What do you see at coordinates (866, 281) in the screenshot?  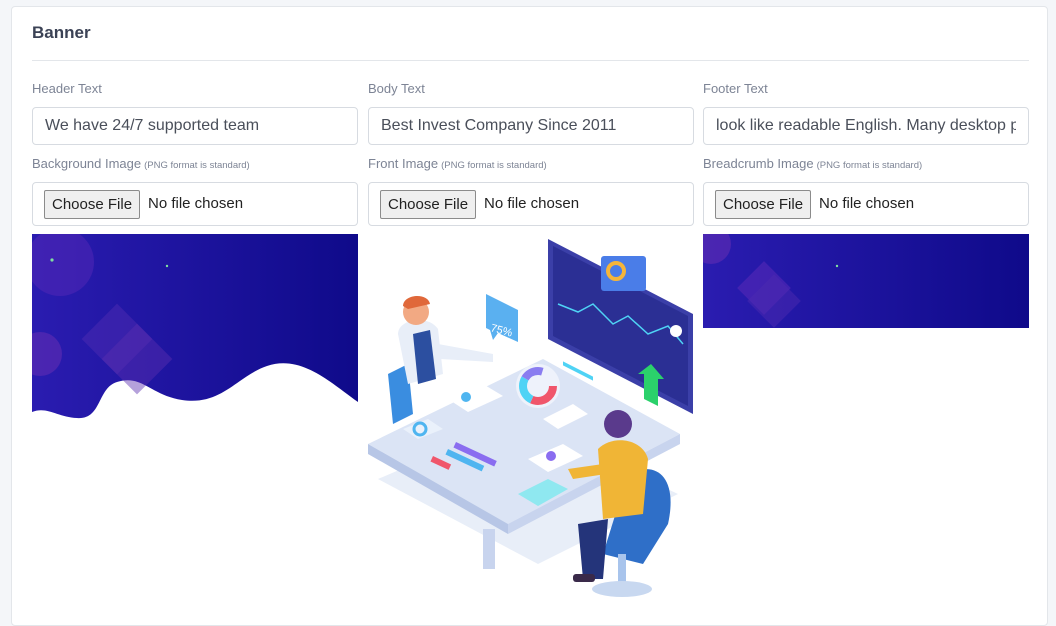 I see `breadcrumb-image-preview` at bounding box center [866, 281].